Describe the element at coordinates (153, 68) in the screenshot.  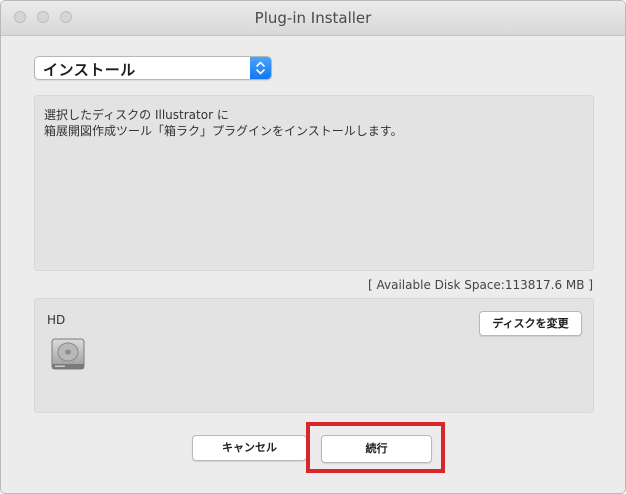
I see `install-mode-select: インストール` at that location.